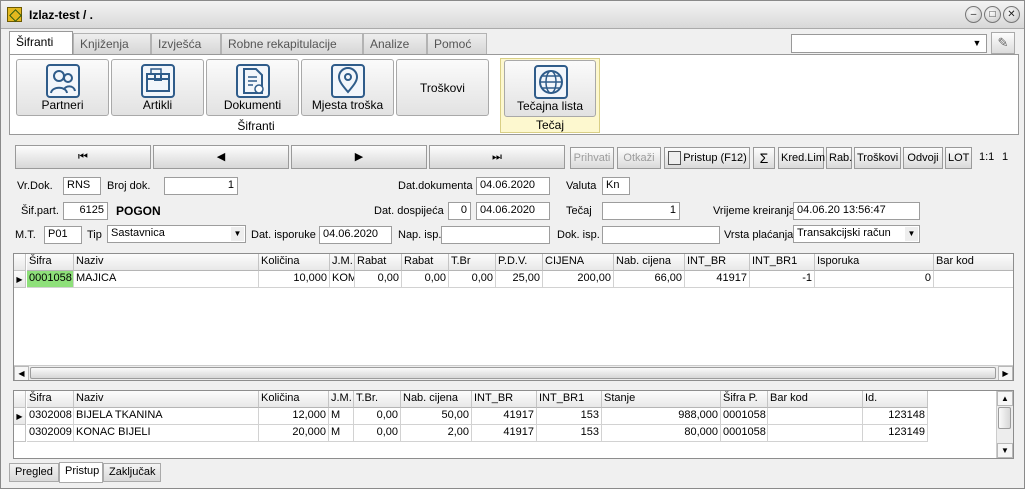  Describe the element at coordinates (425, 262) in the screenshot. I see `col-rabat2: Rabat` at that location.